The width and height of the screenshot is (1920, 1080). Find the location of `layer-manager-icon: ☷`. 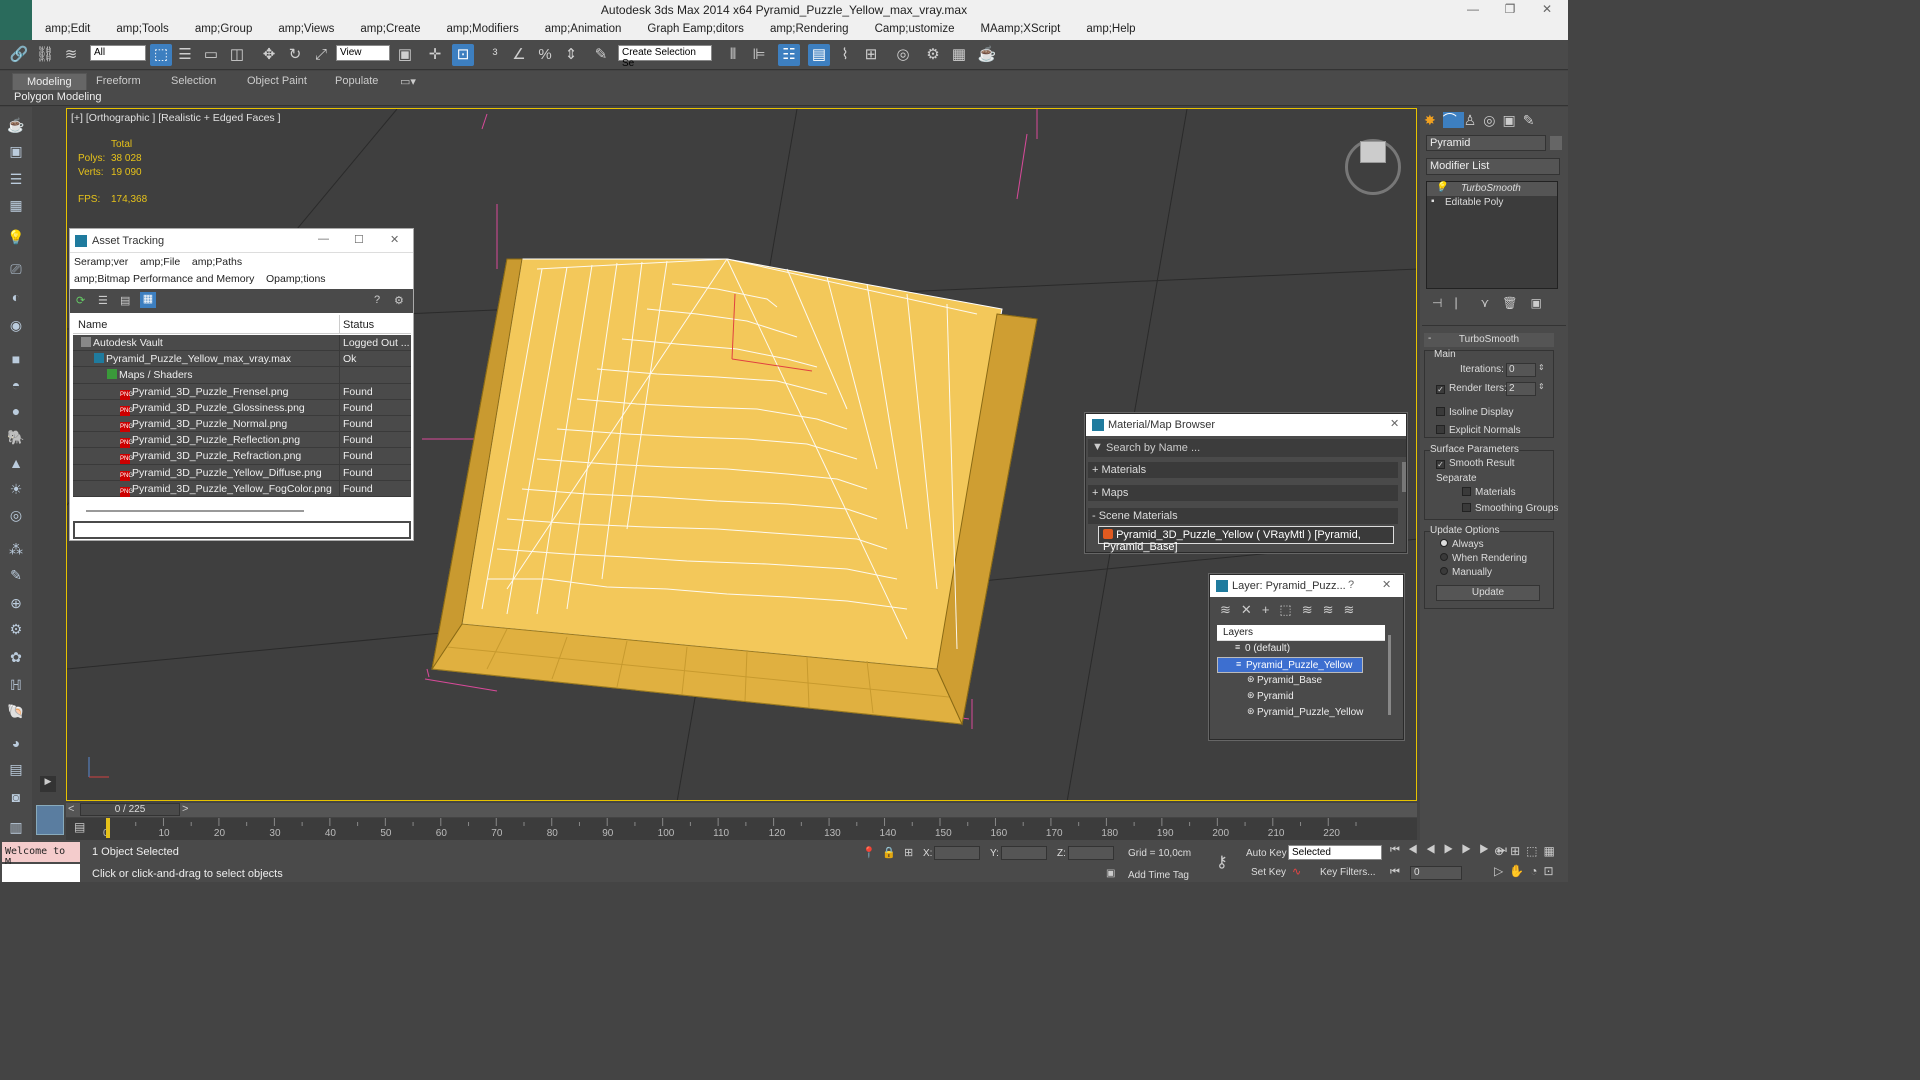

layer-manager-icon: ☷ is located at coordinates (789, 55).